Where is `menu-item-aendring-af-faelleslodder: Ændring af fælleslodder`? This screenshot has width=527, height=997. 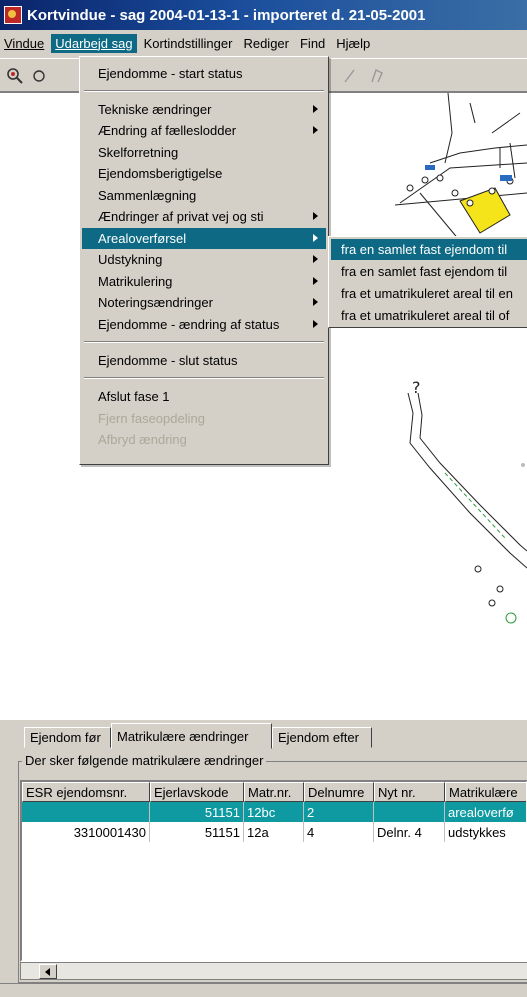 menu-item-aendring-af-faelleslodder: Ændring af fælleslodder is located at coordinates (204, 130).